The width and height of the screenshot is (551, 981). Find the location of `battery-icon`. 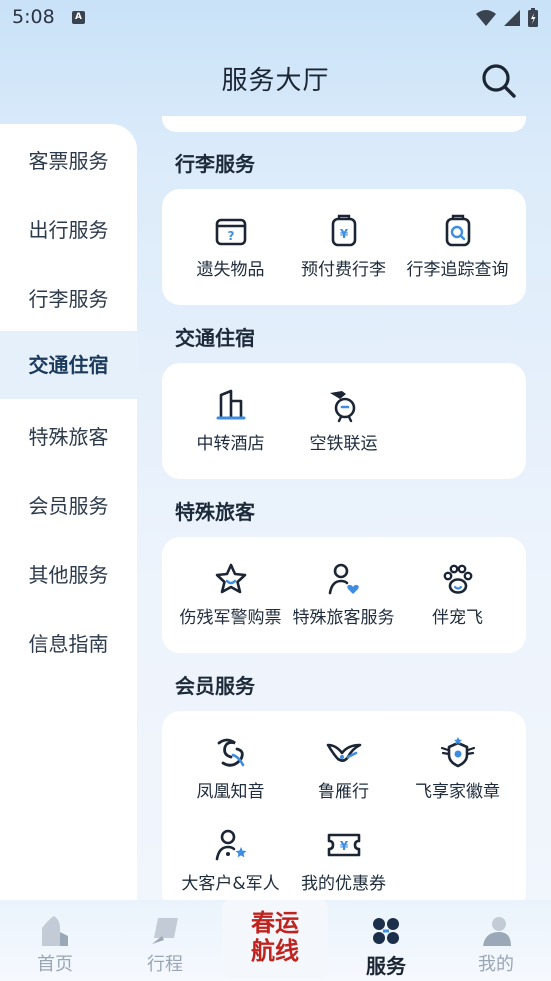

battery-icon is located at coordinates (533, 17).